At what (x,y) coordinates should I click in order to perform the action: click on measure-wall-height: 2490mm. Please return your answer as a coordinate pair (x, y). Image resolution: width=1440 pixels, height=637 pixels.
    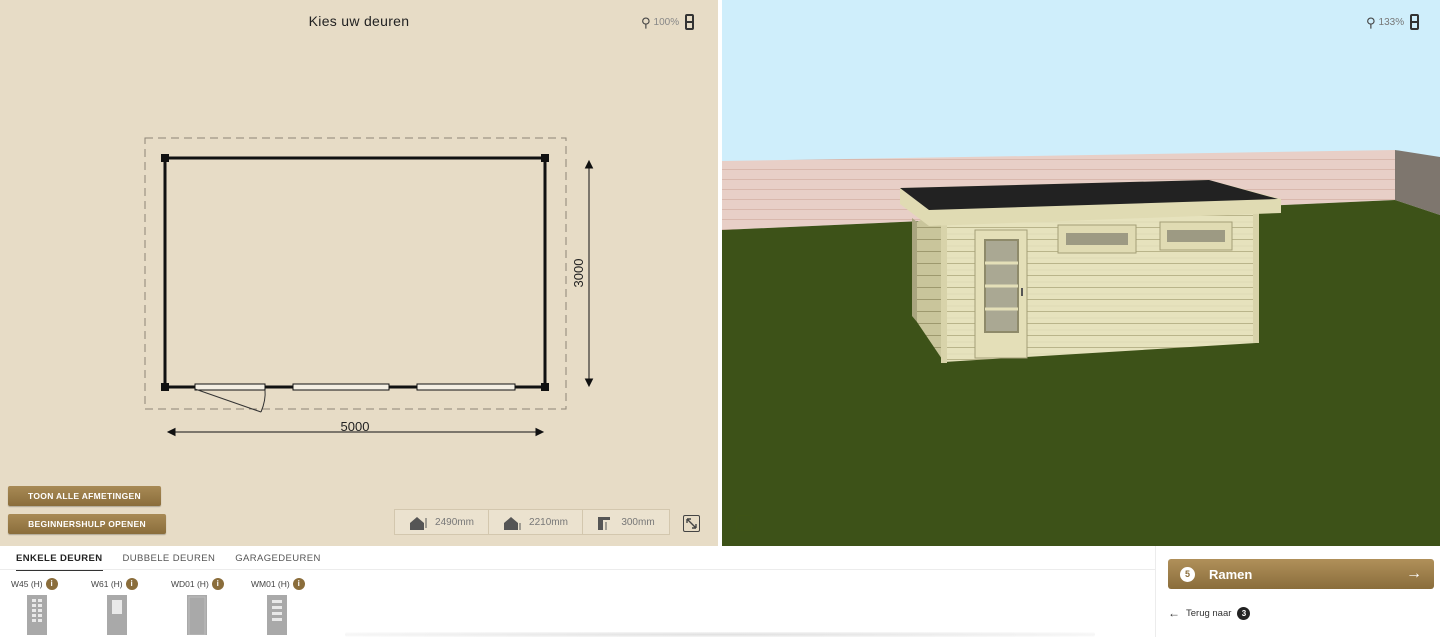
    Looking at the image, I should click on (442, 522).